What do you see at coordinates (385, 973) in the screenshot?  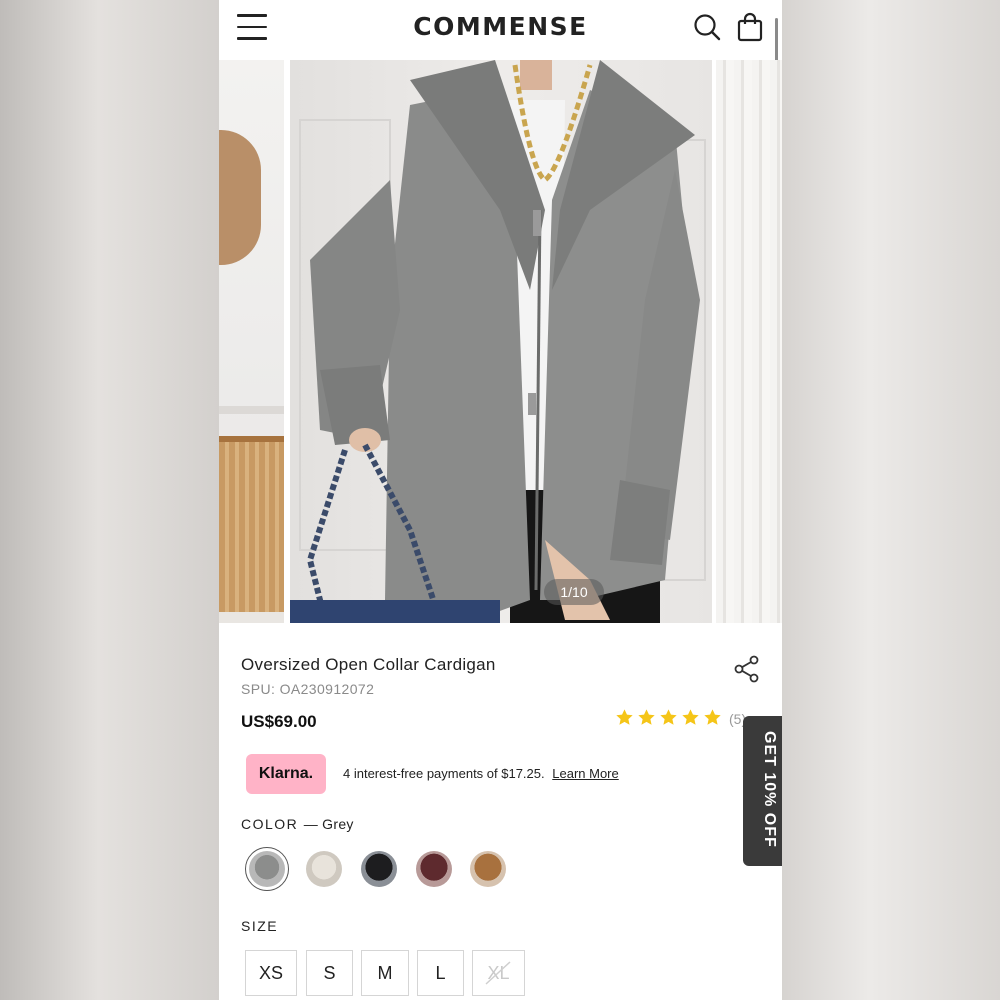 I see `size-option-m: M` at bounding box center [385, 973].